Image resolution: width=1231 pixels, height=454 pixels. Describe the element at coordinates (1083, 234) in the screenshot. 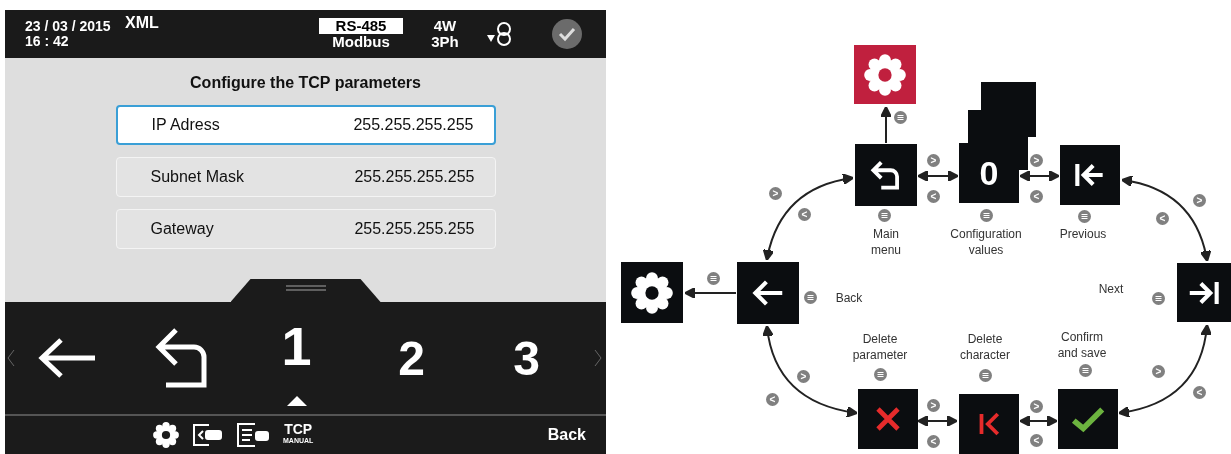

I see `action-caption: Previous` at that location.